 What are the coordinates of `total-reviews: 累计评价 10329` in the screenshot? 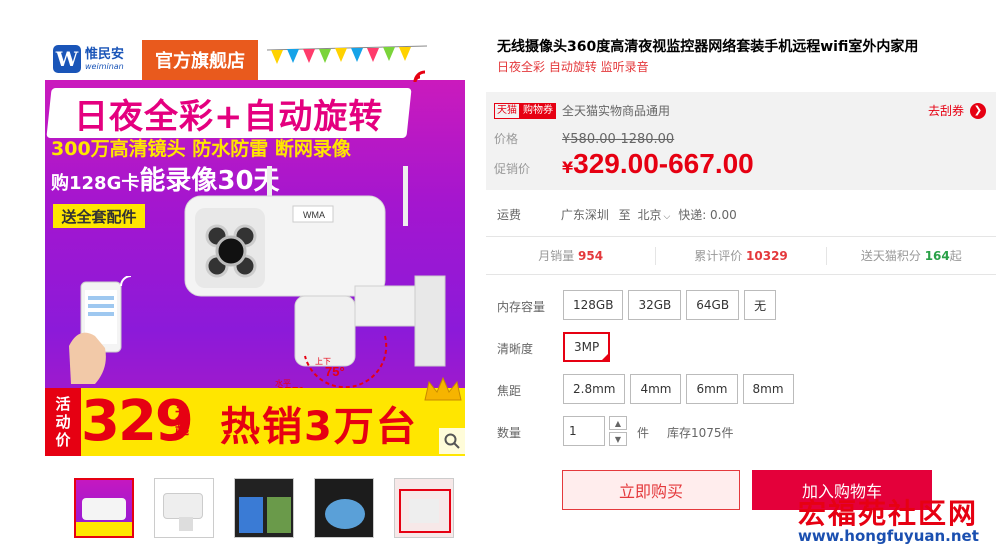 It's located at (741, 256).